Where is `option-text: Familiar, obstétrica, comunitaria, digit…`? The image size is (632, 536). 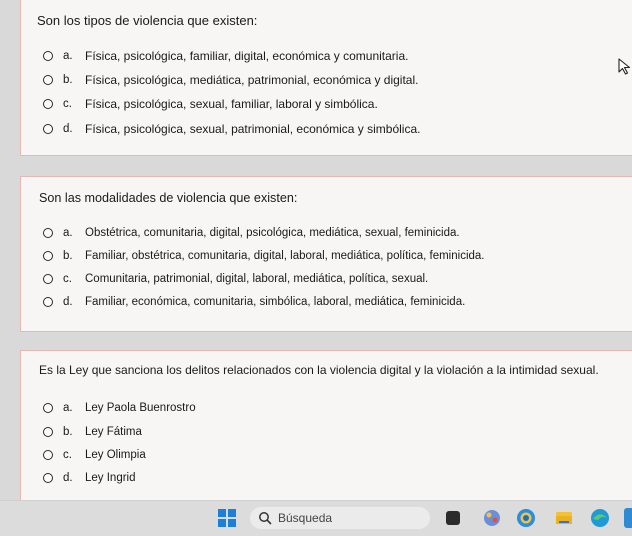
option-text: Familiar, obstétrica, comunitaria, digit… is located at coordinates (285, 256).